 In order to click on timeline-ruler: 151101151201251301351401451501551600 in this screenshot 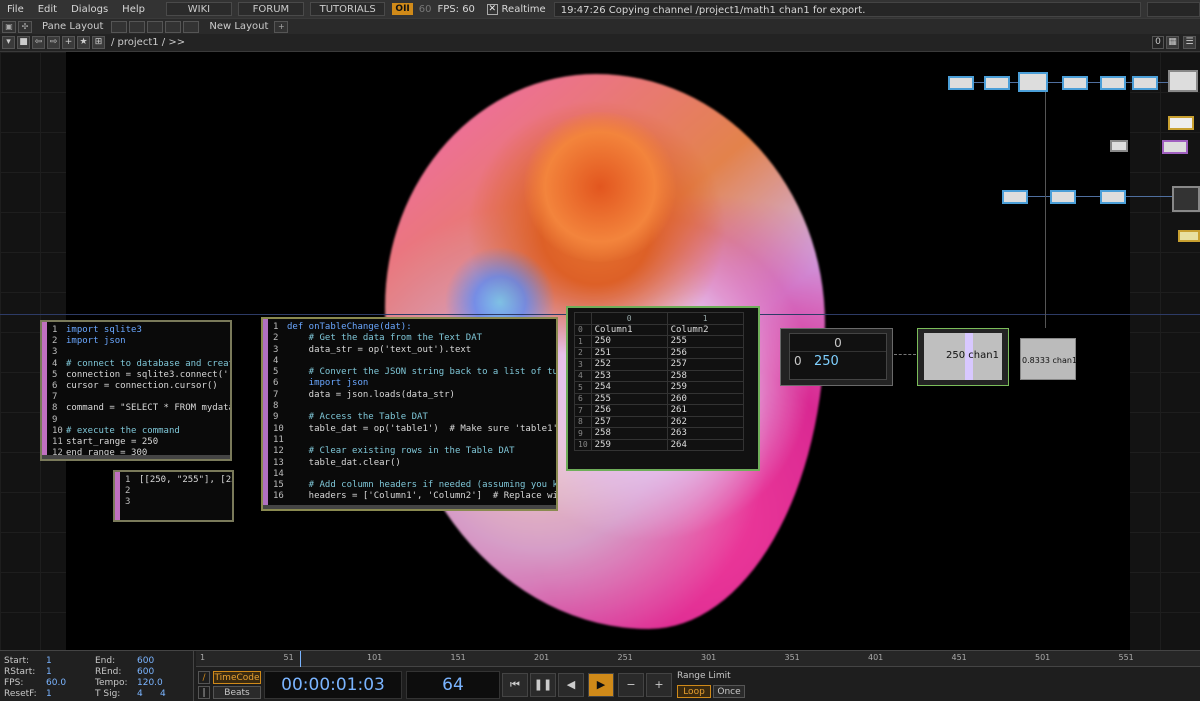, I will do `click(698, 659)`.